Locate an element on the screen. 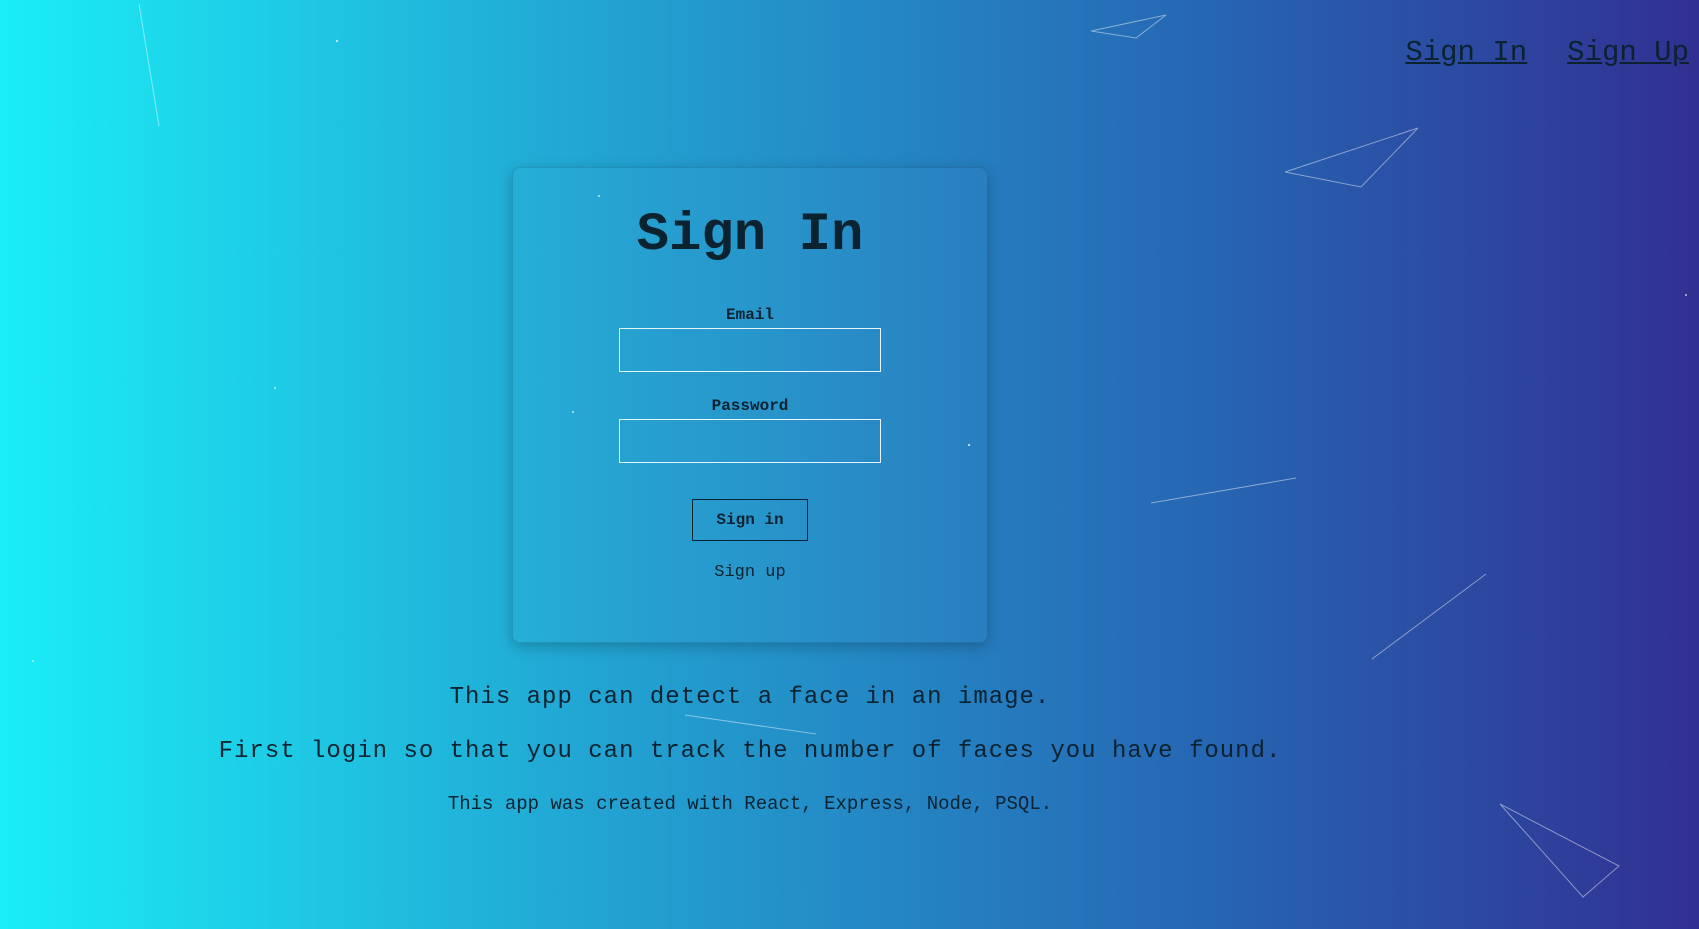 This screenshot has width=1699, height=929. email-label: Email is located at coordinates (749, 315).